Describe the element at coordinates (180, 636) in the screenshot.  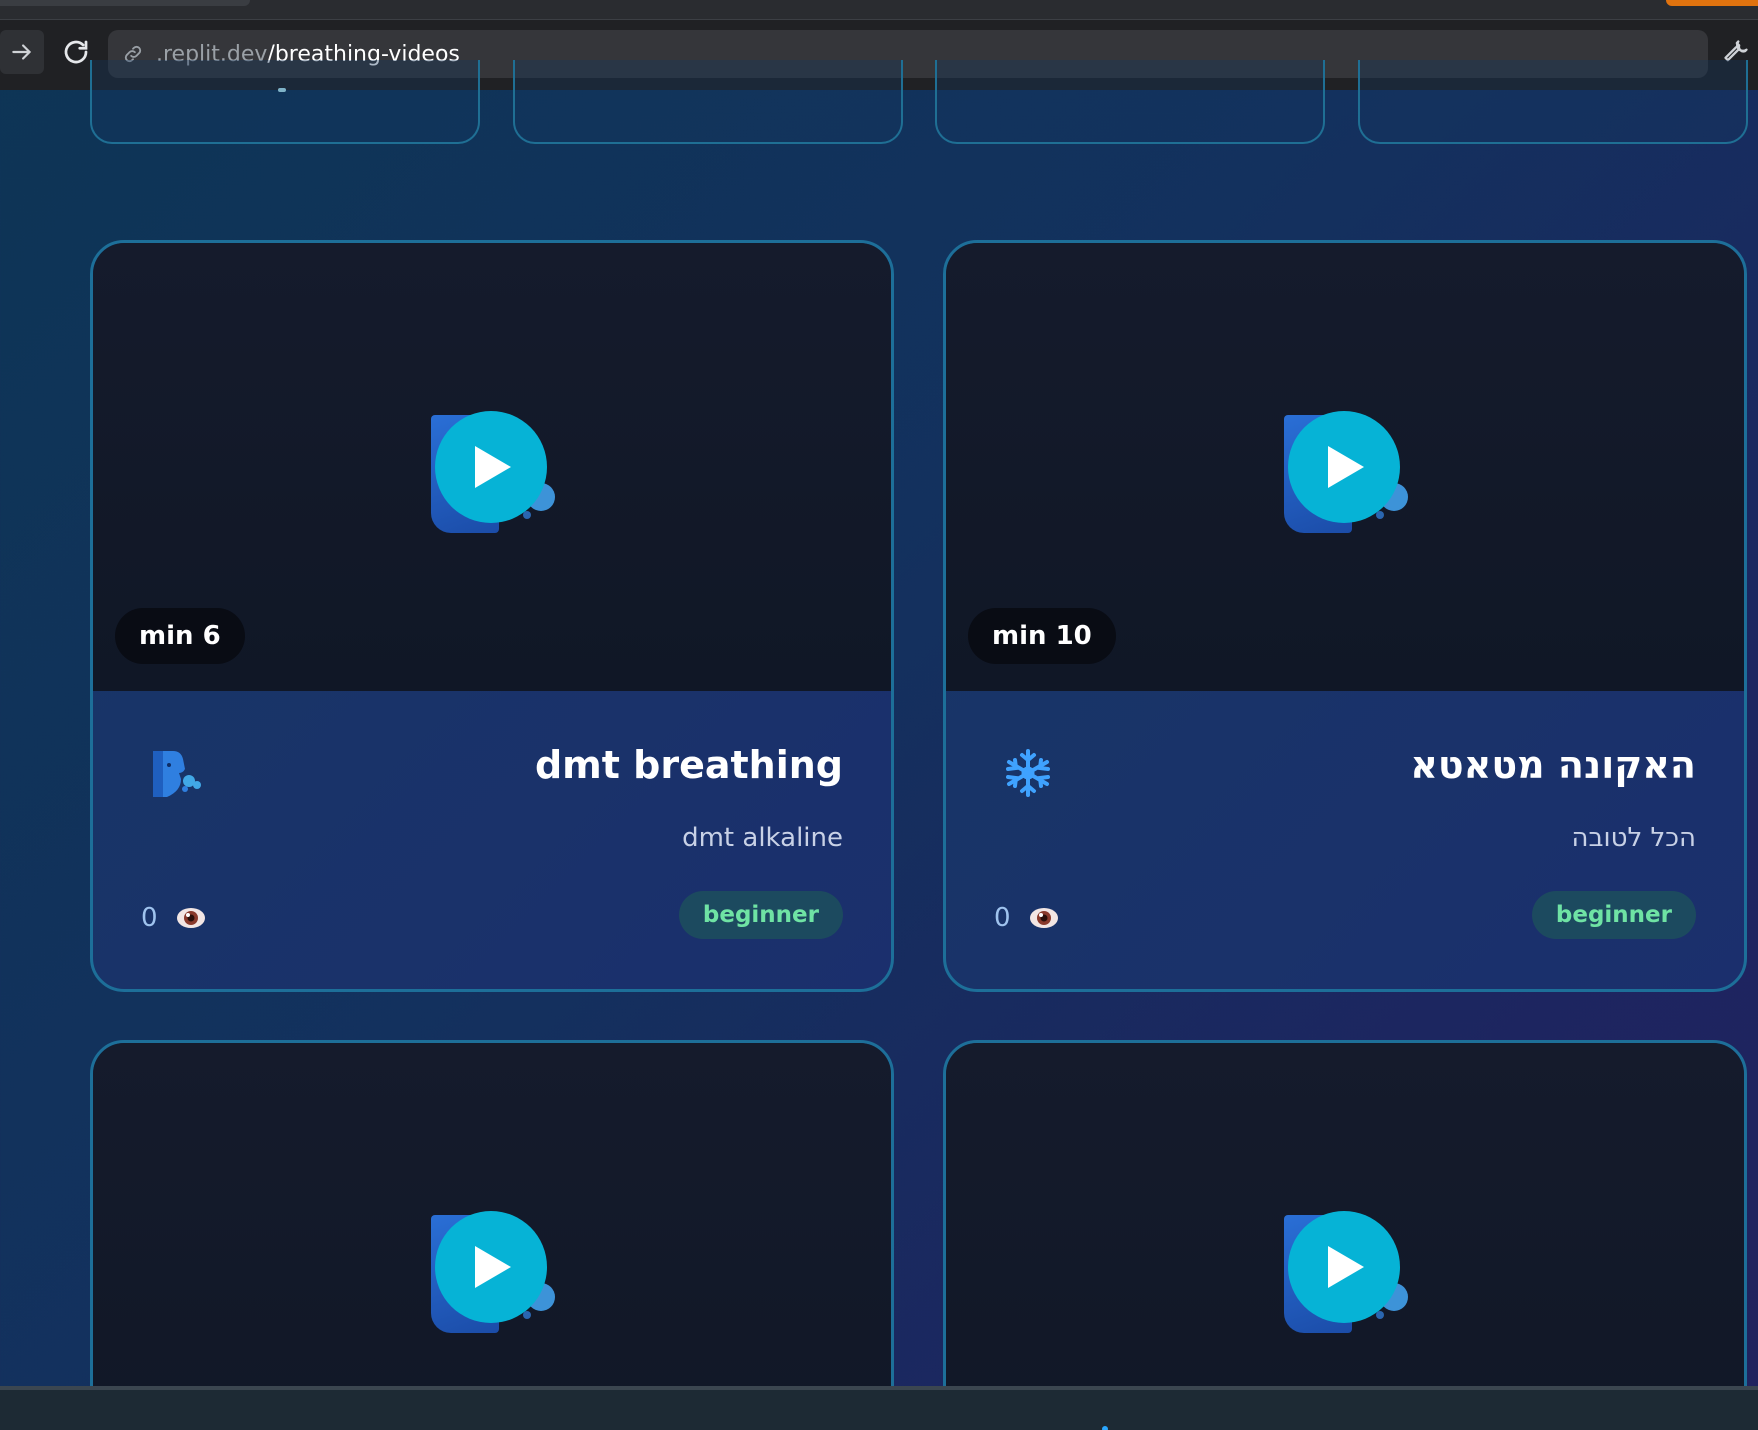
I see `duration-badge: min 6` at that location.